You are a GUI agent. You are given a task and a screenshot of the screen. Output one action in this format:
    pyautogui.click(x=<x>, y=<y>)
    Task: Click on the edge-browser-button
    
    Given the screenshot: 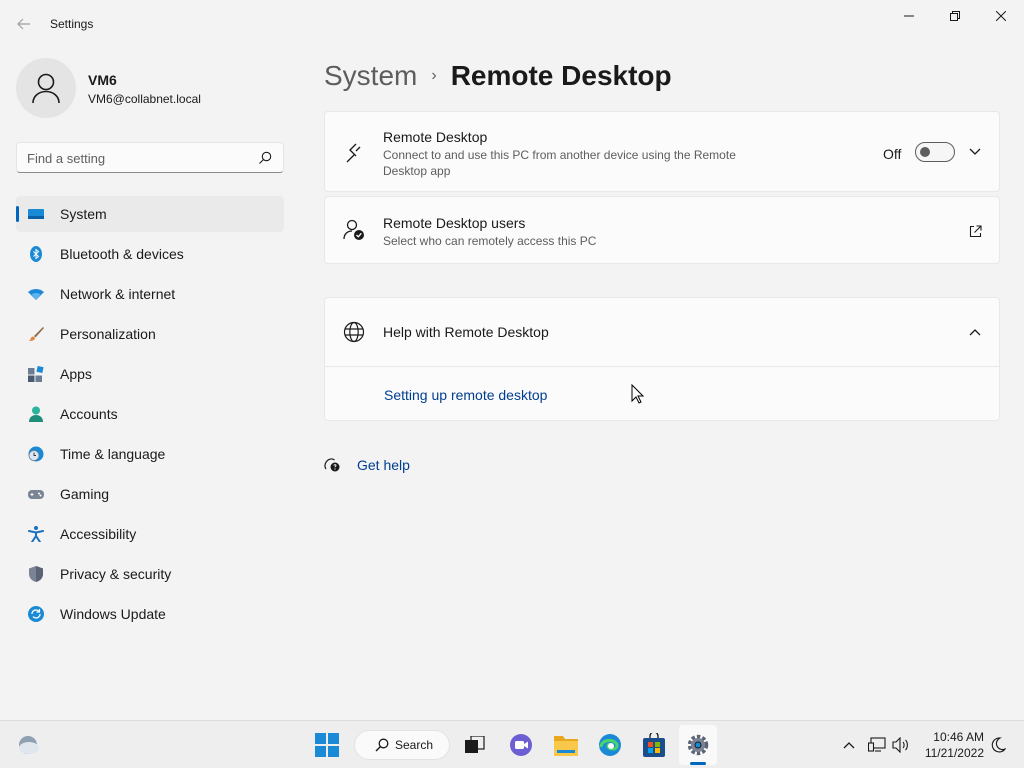 What is the action you would take?
    pyautogui.click(x=610, y=745)
    